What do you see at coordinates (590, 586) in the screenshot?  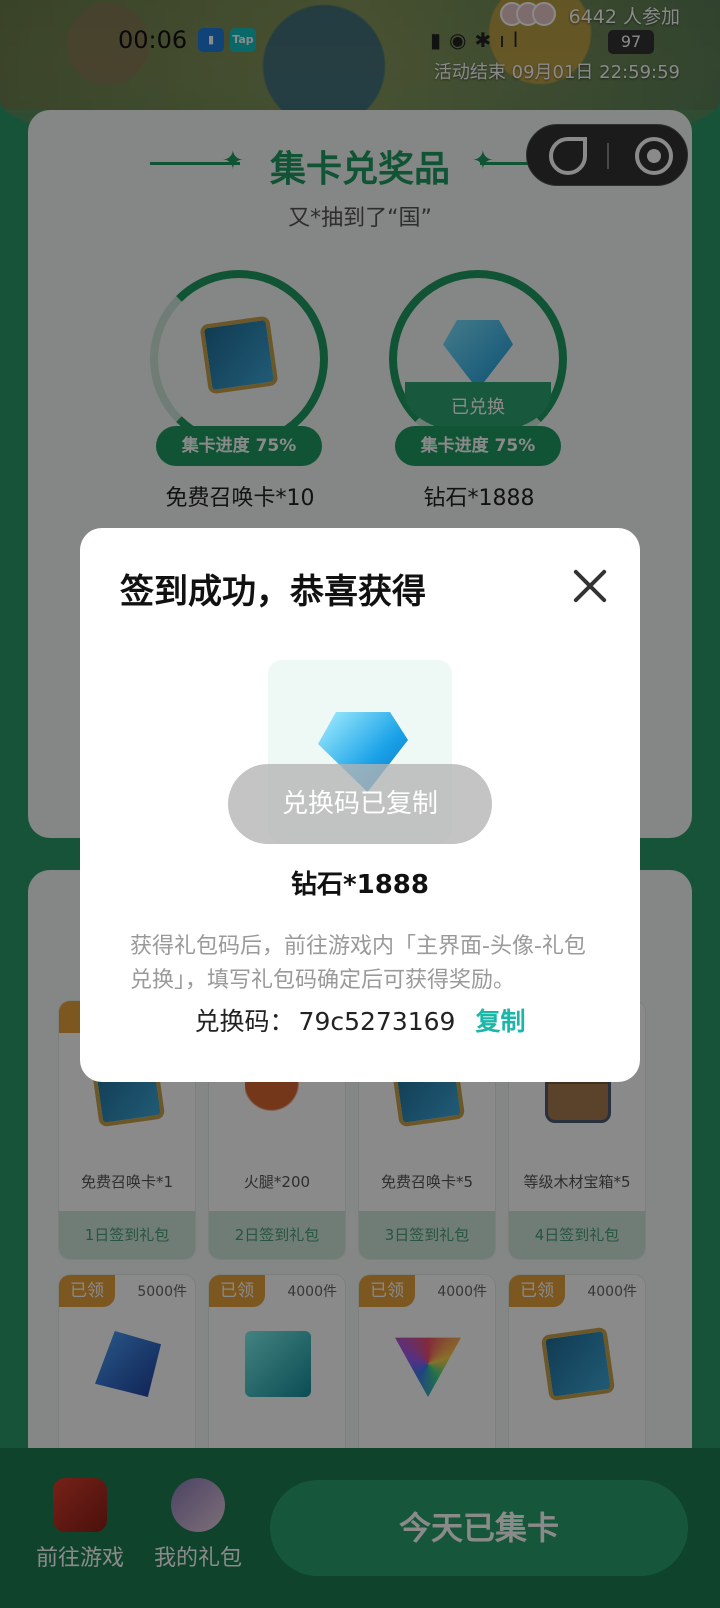 I see `close-icon` at bounding box center [590, 586].